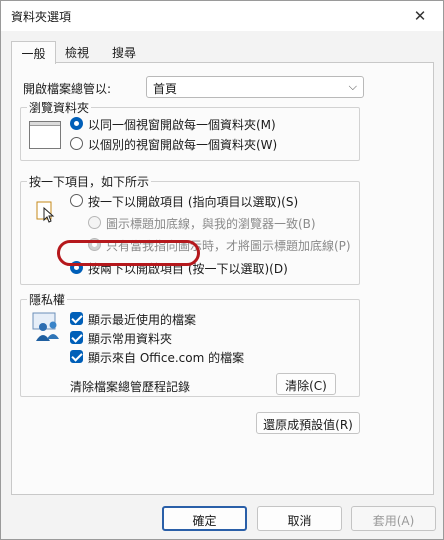 This screenshot has height=540, width=444. Describe the element at coordinates (76, 267) in the screenshot. I see `radio-double-click` at that location.